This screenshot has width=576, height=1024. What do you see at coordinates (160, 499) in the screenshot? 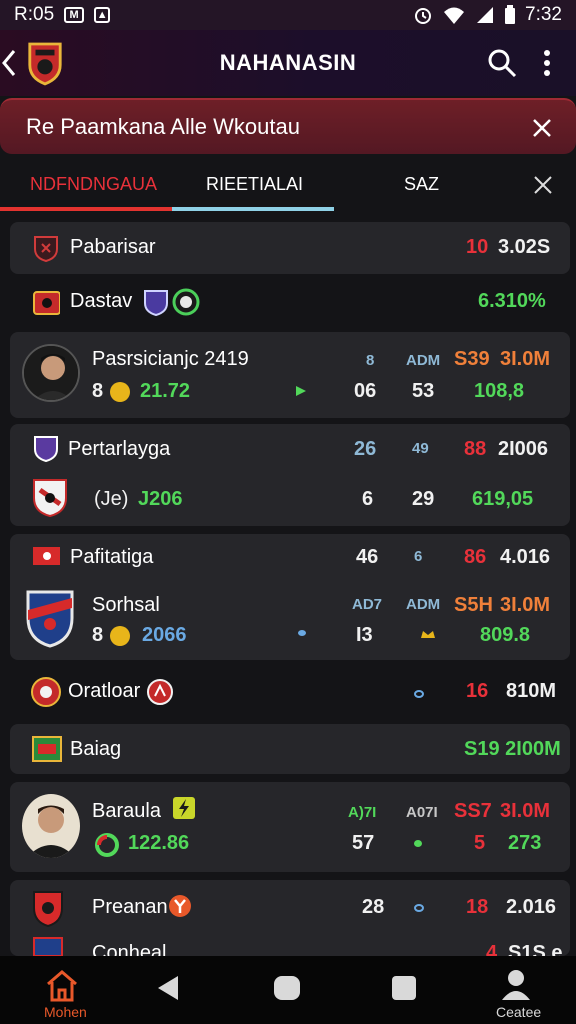
I see `item-sub-value: J206` at bounding box center [160, 499].